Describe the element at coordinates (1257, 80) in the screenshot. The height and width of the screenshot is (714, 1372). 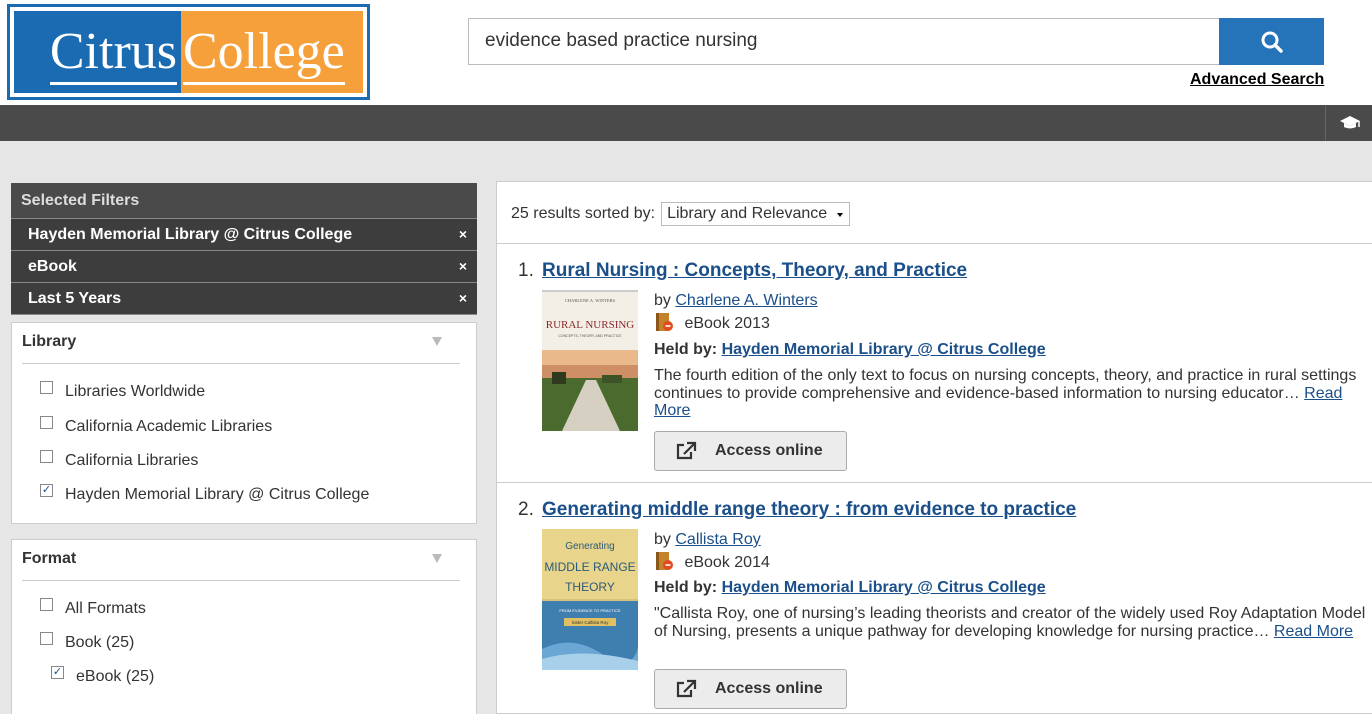
I see `advanced-search-link: Advanced Search` at that location.